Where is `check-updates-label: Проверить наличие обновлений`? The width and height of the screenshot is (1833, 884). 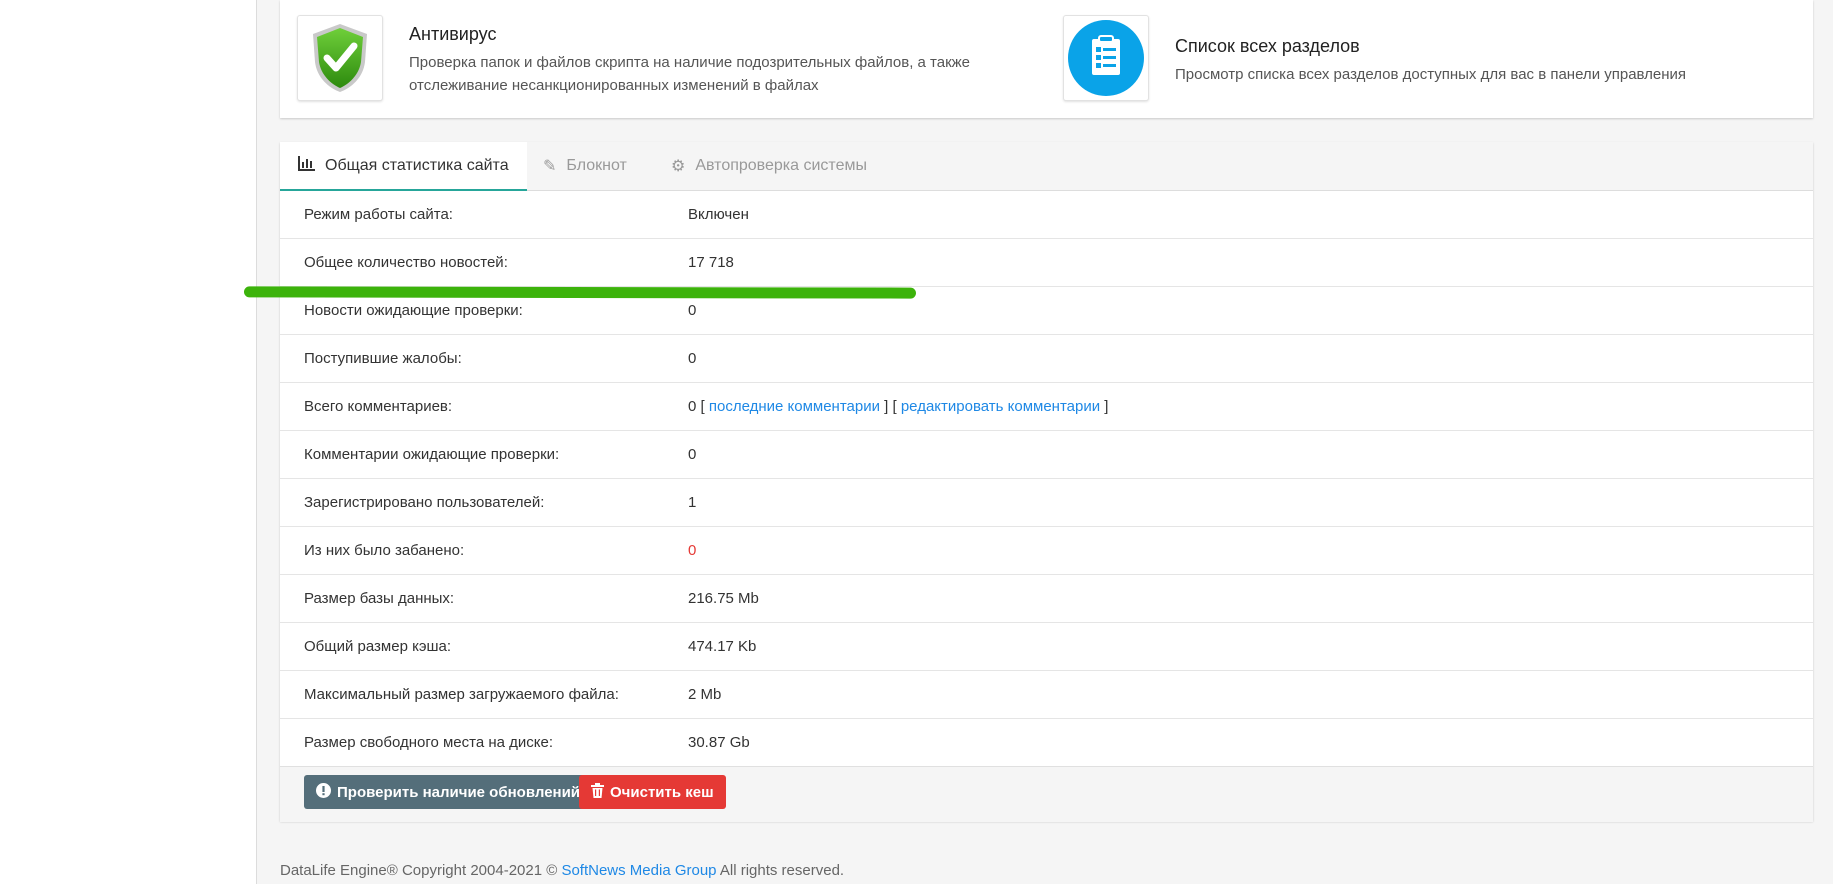
check-updates-label: Проверить наличие обновлений is located at coordinates (459, 792).